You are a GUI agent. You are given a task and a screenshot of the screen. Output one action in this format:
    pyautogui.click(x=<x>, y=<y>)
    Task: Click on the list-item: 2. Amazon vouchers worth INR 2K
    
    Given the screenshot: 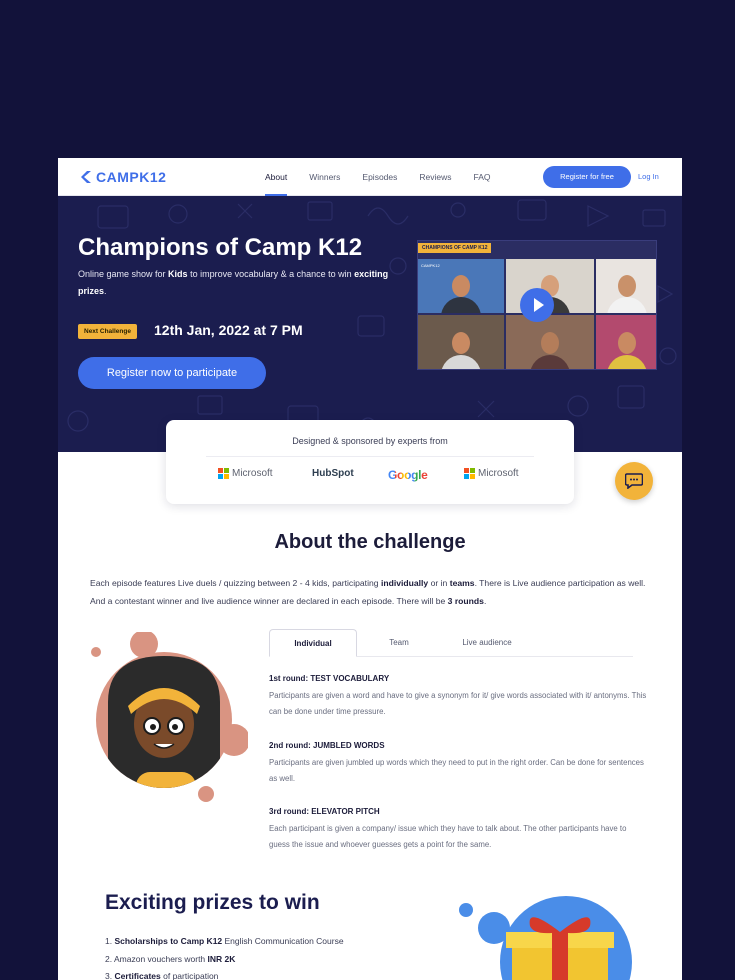 What is the action you would take?
    pyautogui.click(x=224, y=960)
    